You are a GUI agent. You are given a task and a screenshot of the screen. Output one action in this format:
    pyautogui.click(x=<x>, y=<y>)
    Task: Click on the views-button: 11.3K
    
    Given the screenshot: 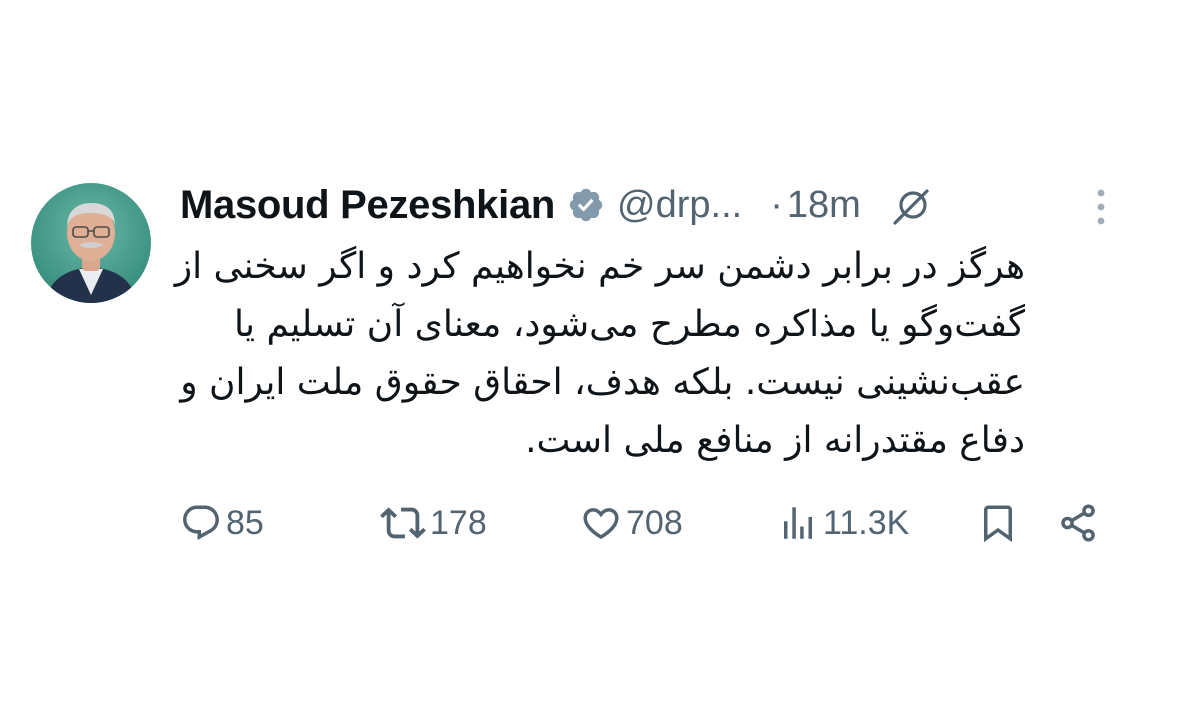 What is the action you would take?
    pyautogui.click(x=843, y=523)
    